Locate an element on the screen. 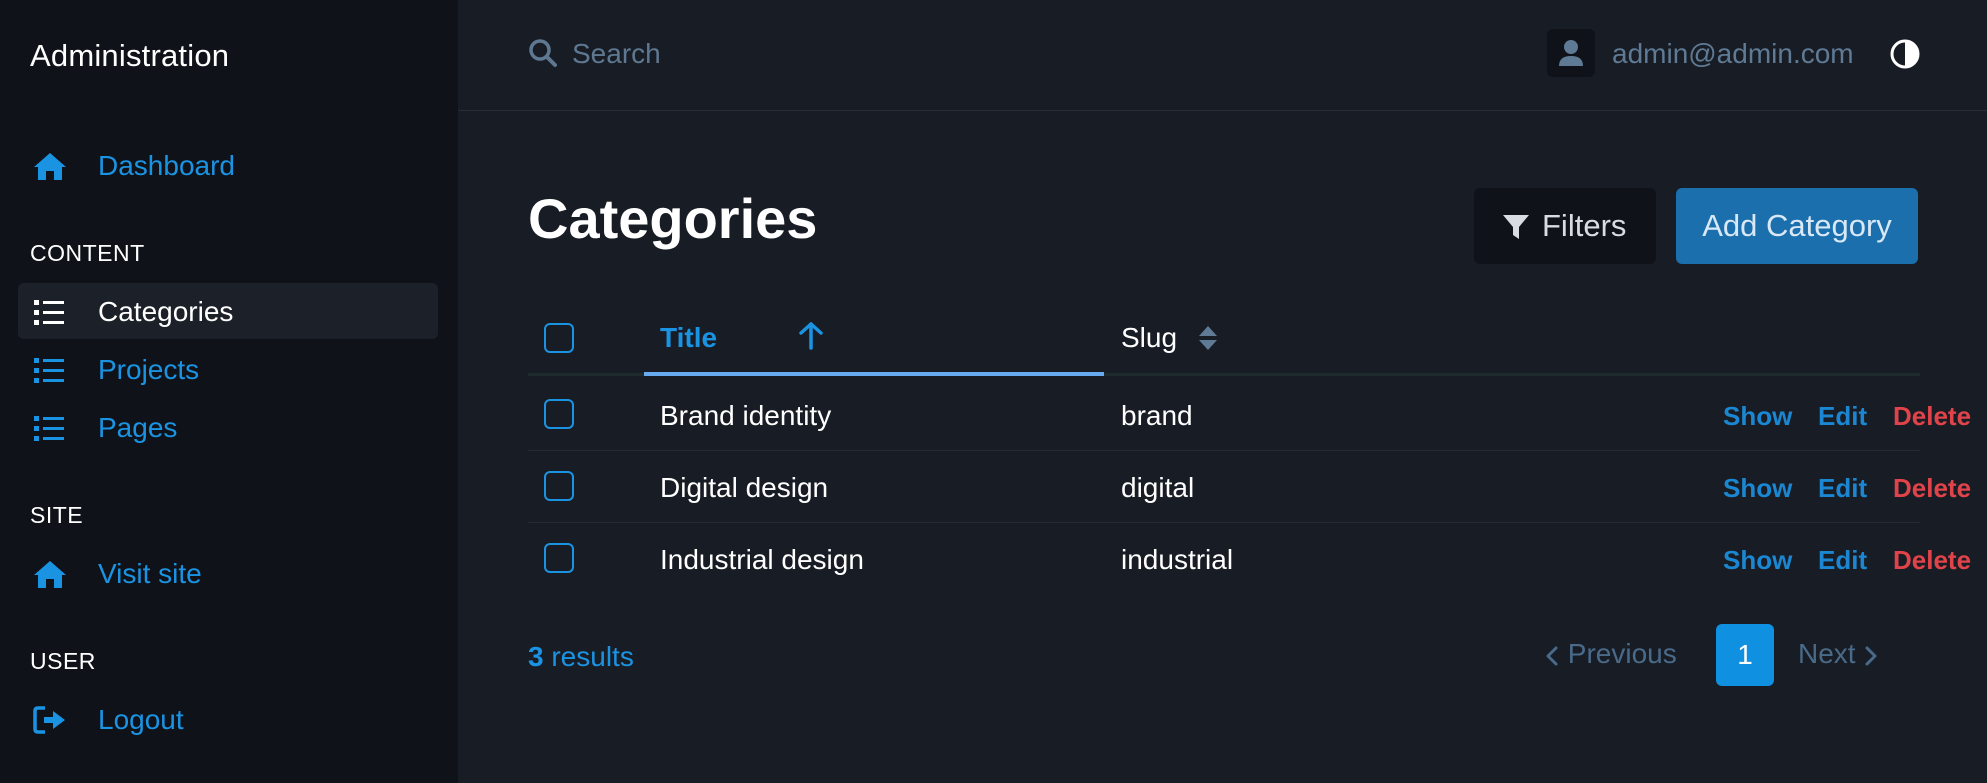  cell-slug: industrial is located at coordinates (1177, 559).